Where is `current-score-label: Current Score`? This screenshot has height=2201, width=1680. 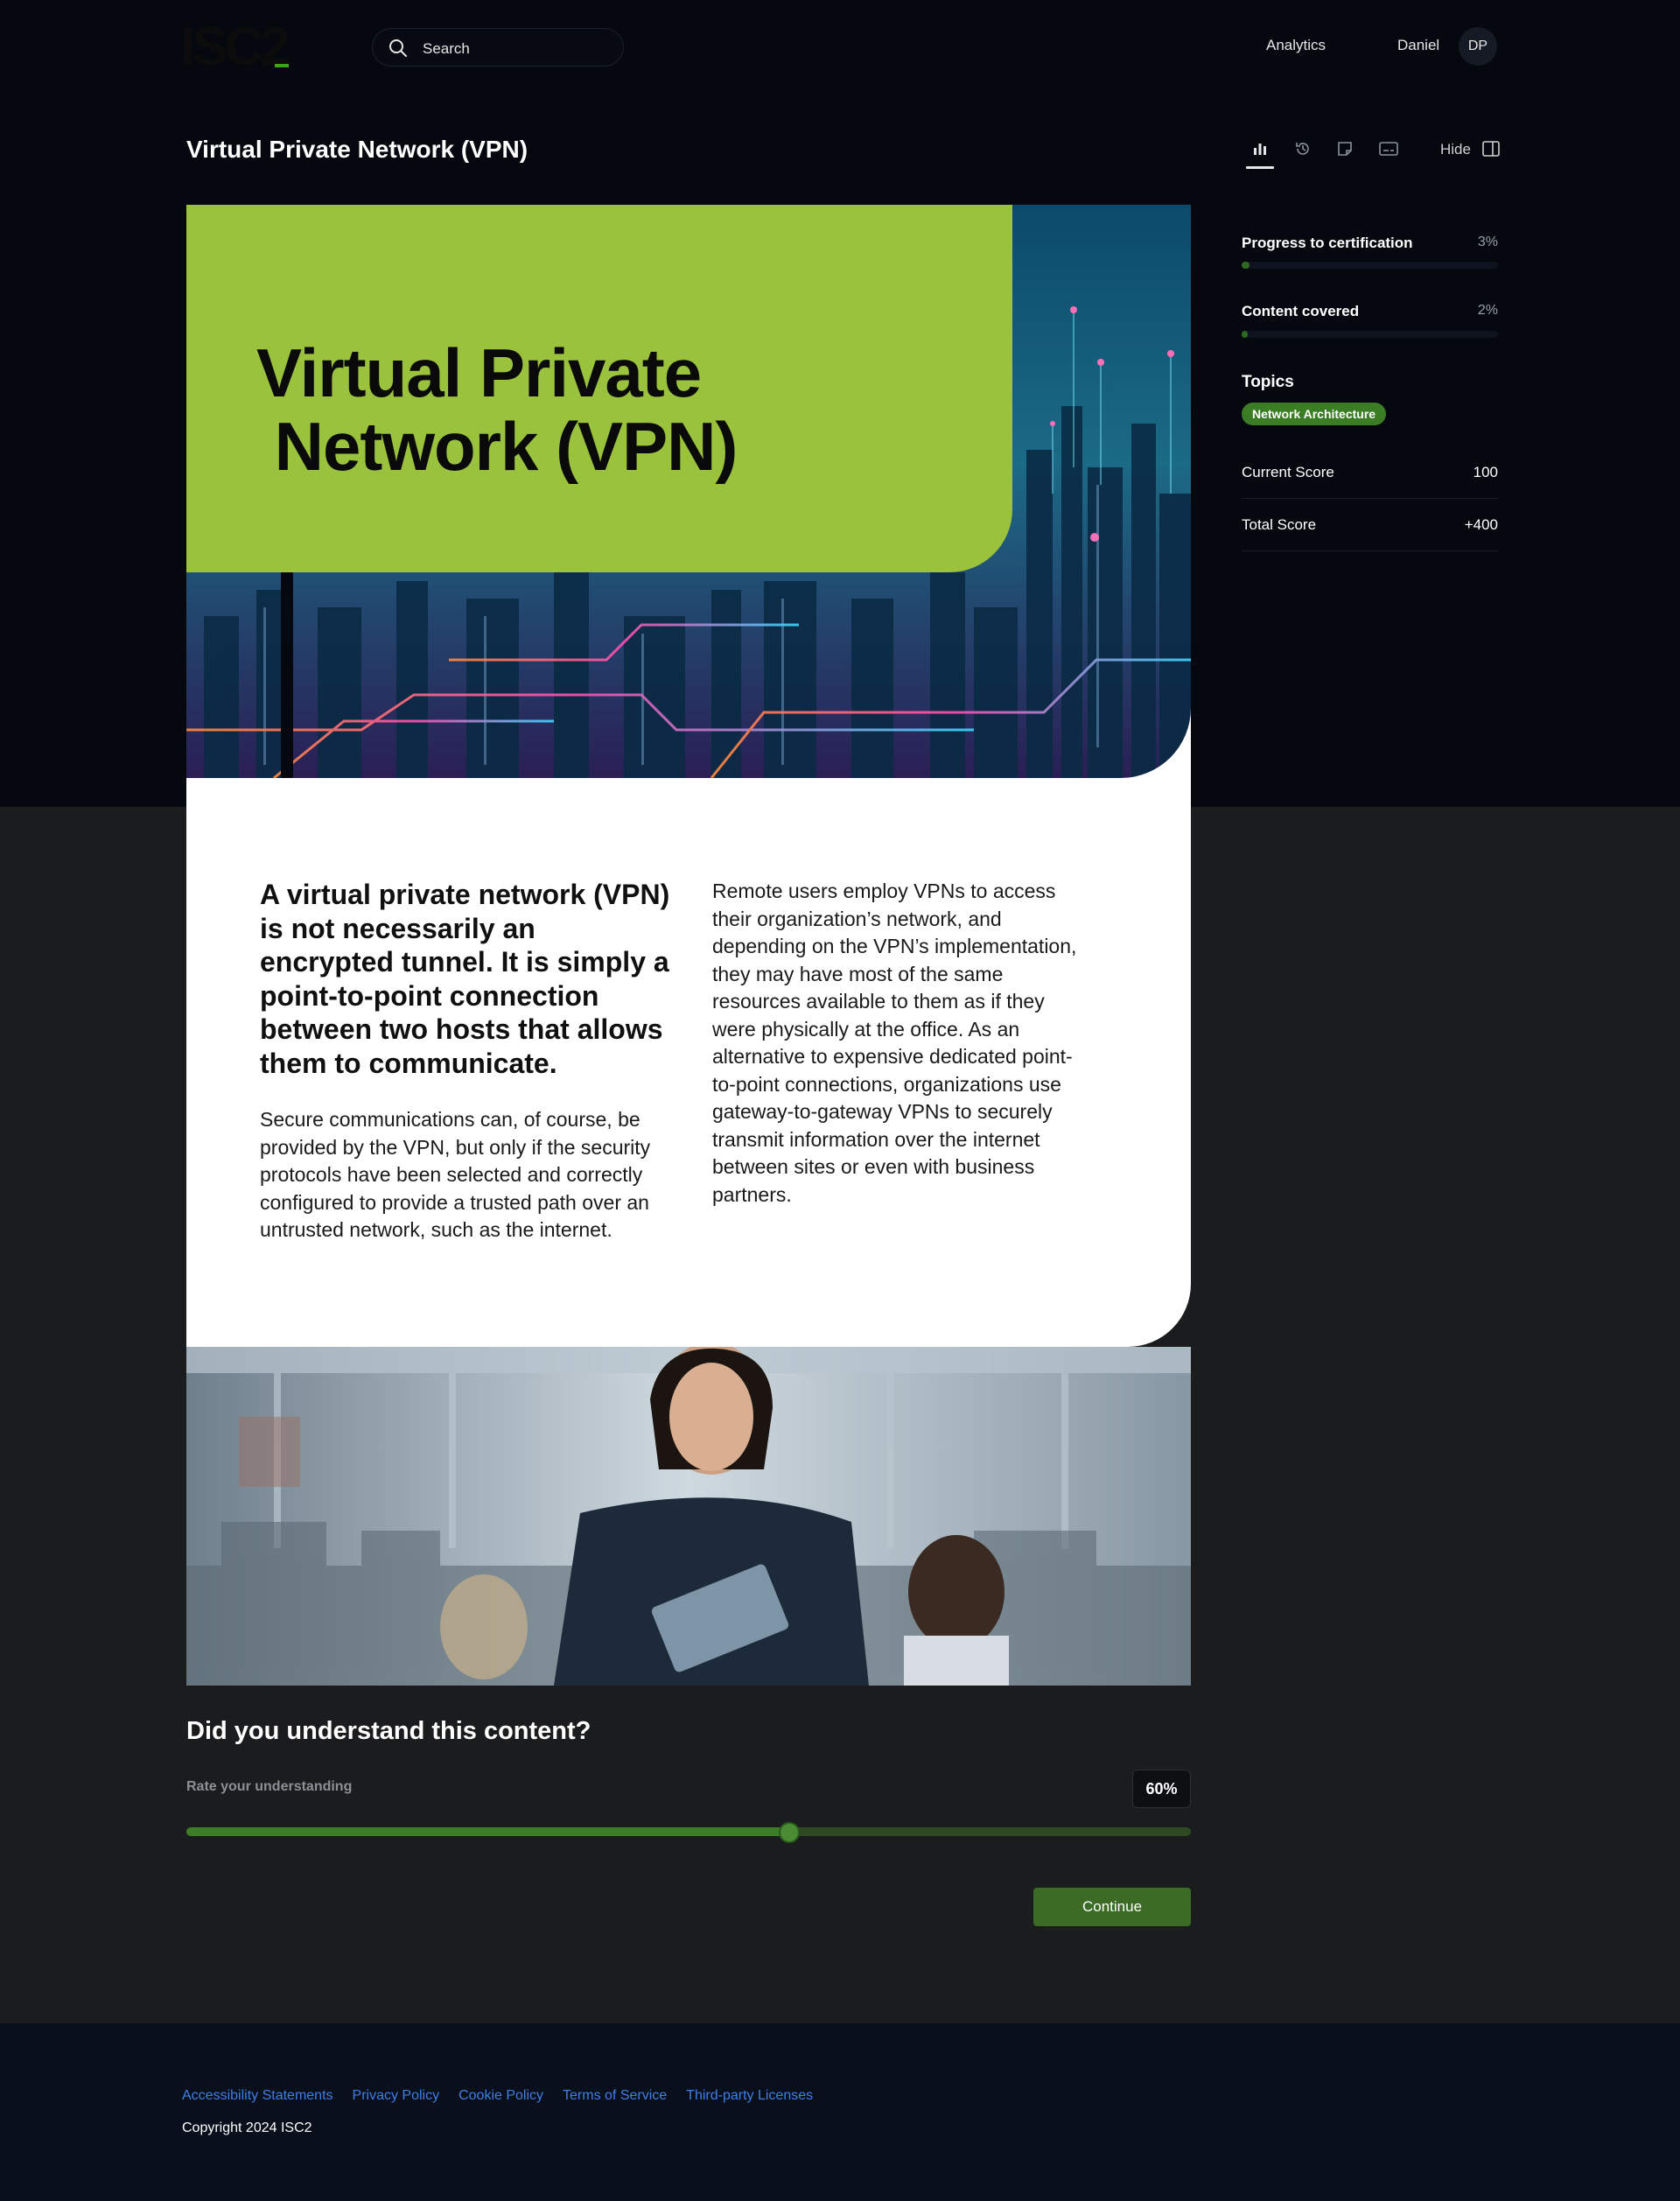
current-score-label: Current Score is located at coordinates (1288, 472).